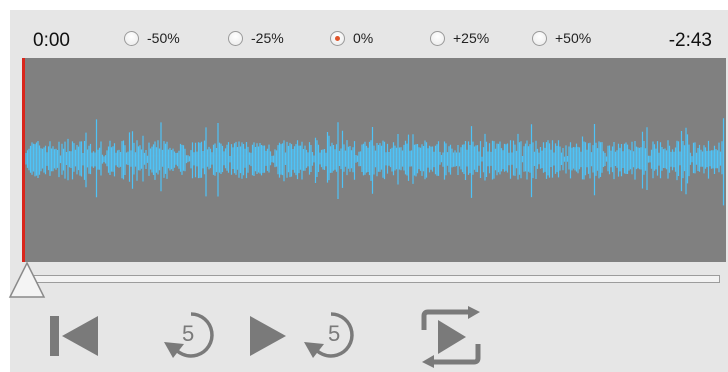 The image size is (728, 372). I want to click on speed-radio-selected, so click(337, 38).